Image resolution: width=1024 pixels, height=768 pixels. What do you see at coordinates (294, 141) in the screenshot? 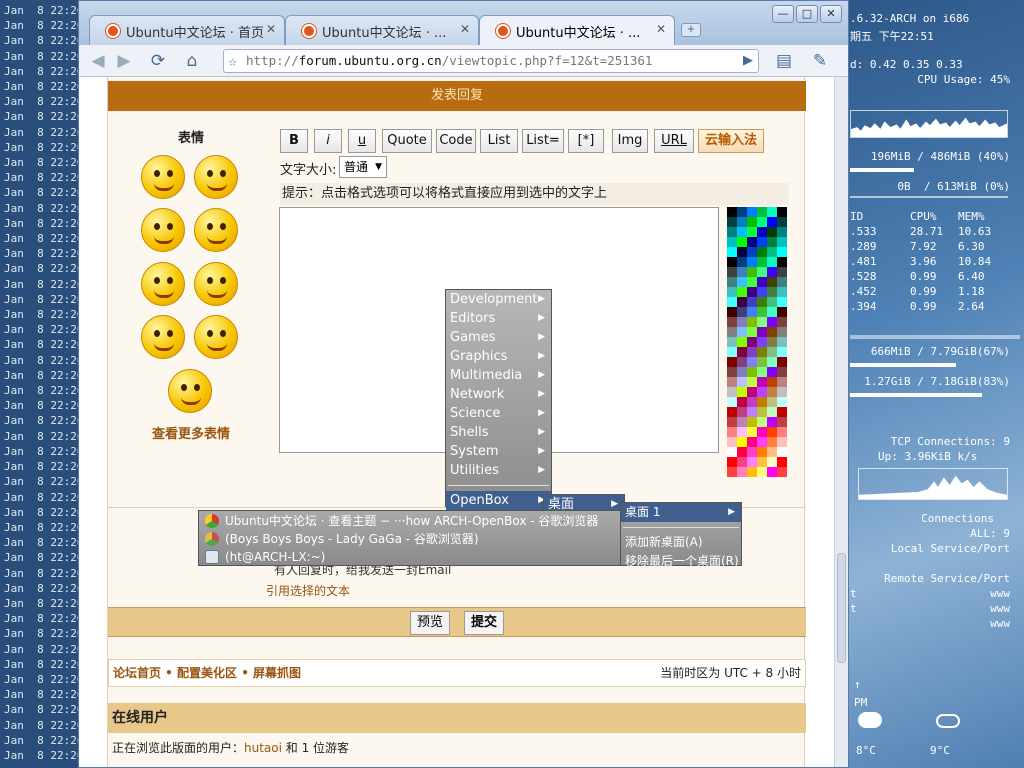
I see `format-bold-button: B` at bounding box center [294, 141].